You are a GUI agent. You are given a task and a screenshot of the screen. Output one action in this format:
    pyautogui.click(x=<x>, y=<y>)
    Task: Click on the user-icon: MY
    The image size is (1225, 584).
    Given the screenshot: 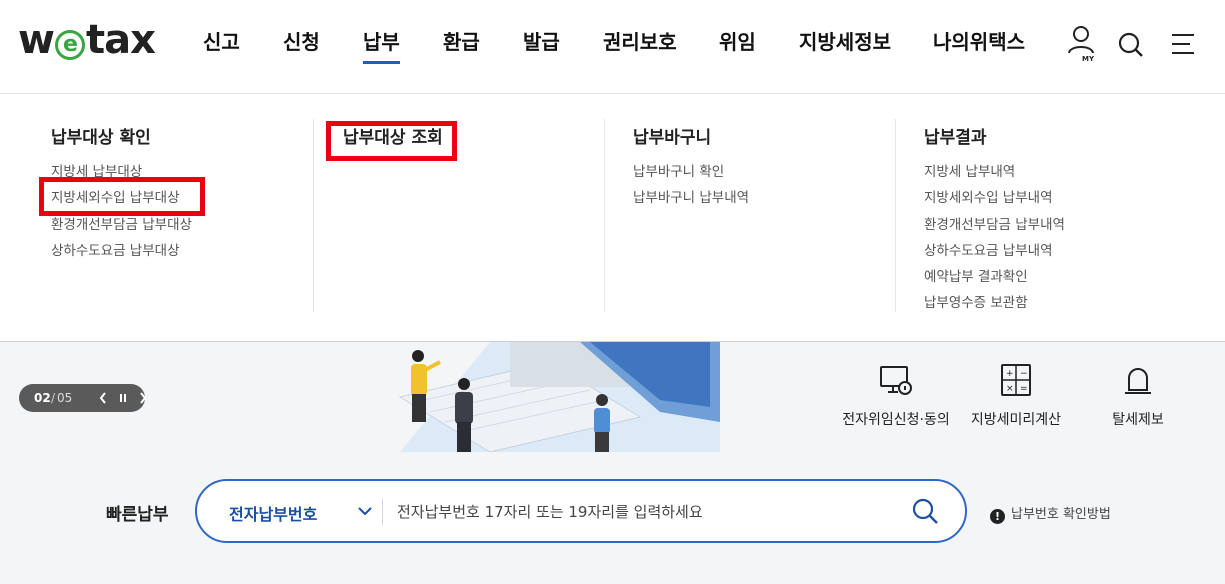 What is the action you would take?
    pyautogui.click(x=1081, y=44)
    